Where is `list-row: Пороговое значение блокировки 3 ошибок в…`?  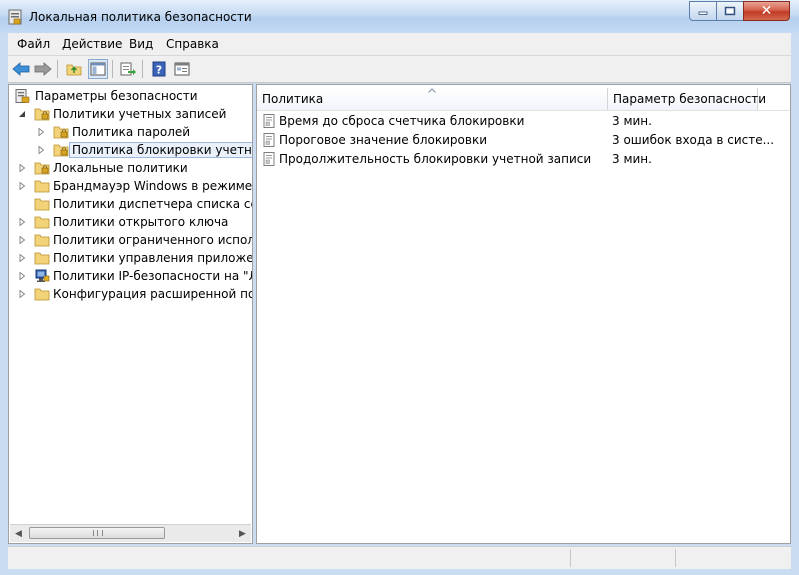 list-row: Пороговое значение блокировки 3 ошибок в… is located at coordinates (523, 140).